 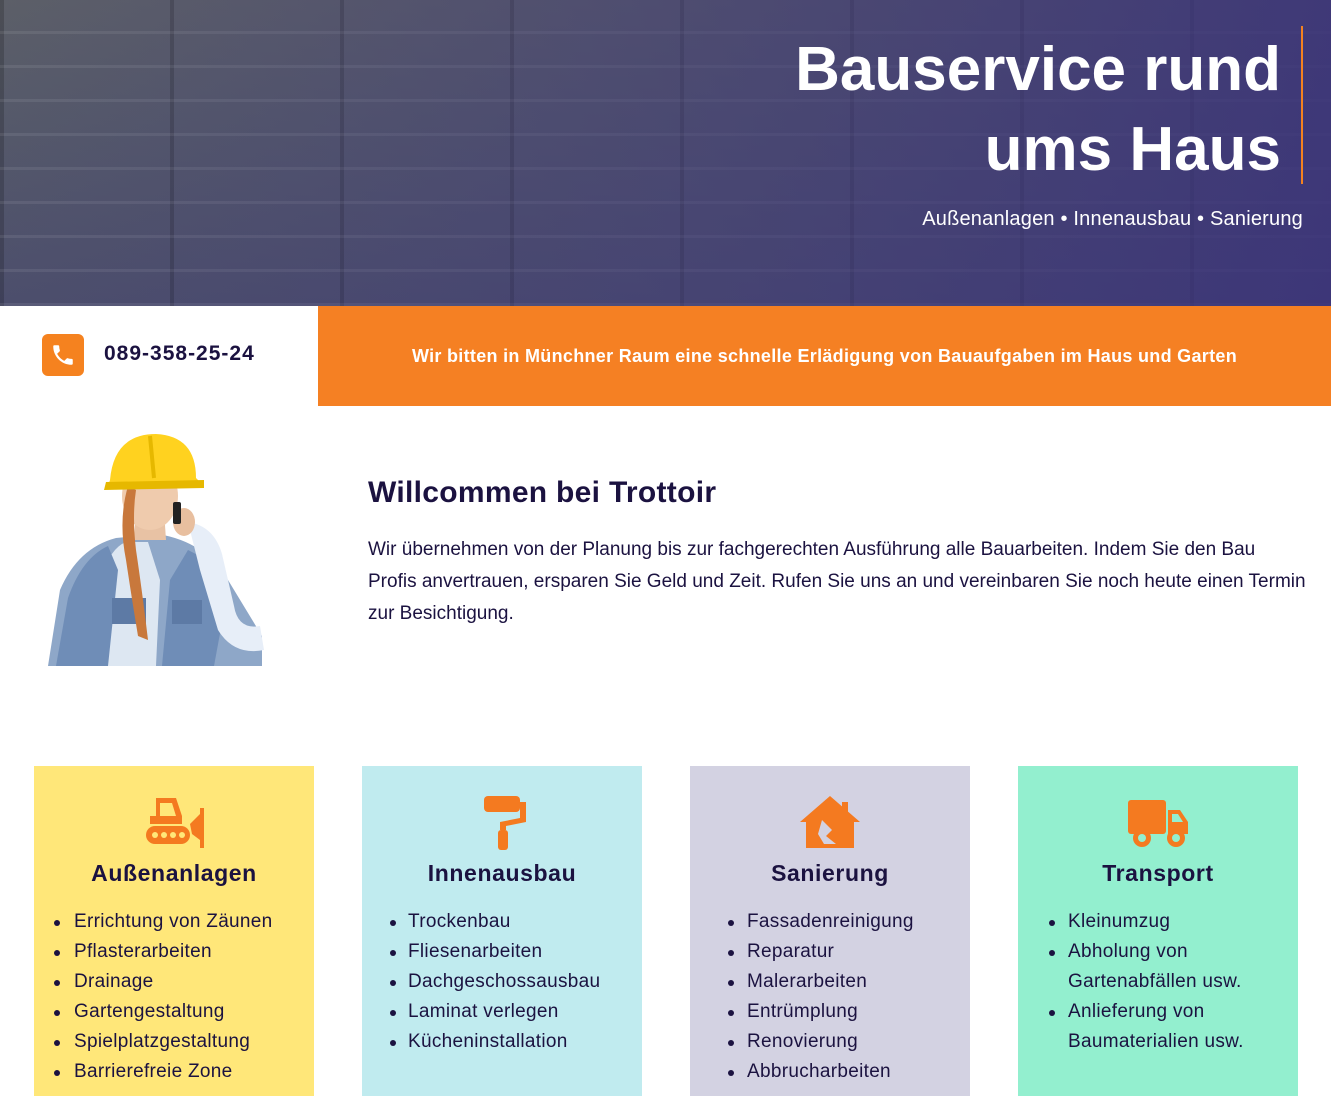 What do you see at coordinates (175, 823) in the screenshot?
I see `bulldozer-icon` at bounding box center [175, 823].